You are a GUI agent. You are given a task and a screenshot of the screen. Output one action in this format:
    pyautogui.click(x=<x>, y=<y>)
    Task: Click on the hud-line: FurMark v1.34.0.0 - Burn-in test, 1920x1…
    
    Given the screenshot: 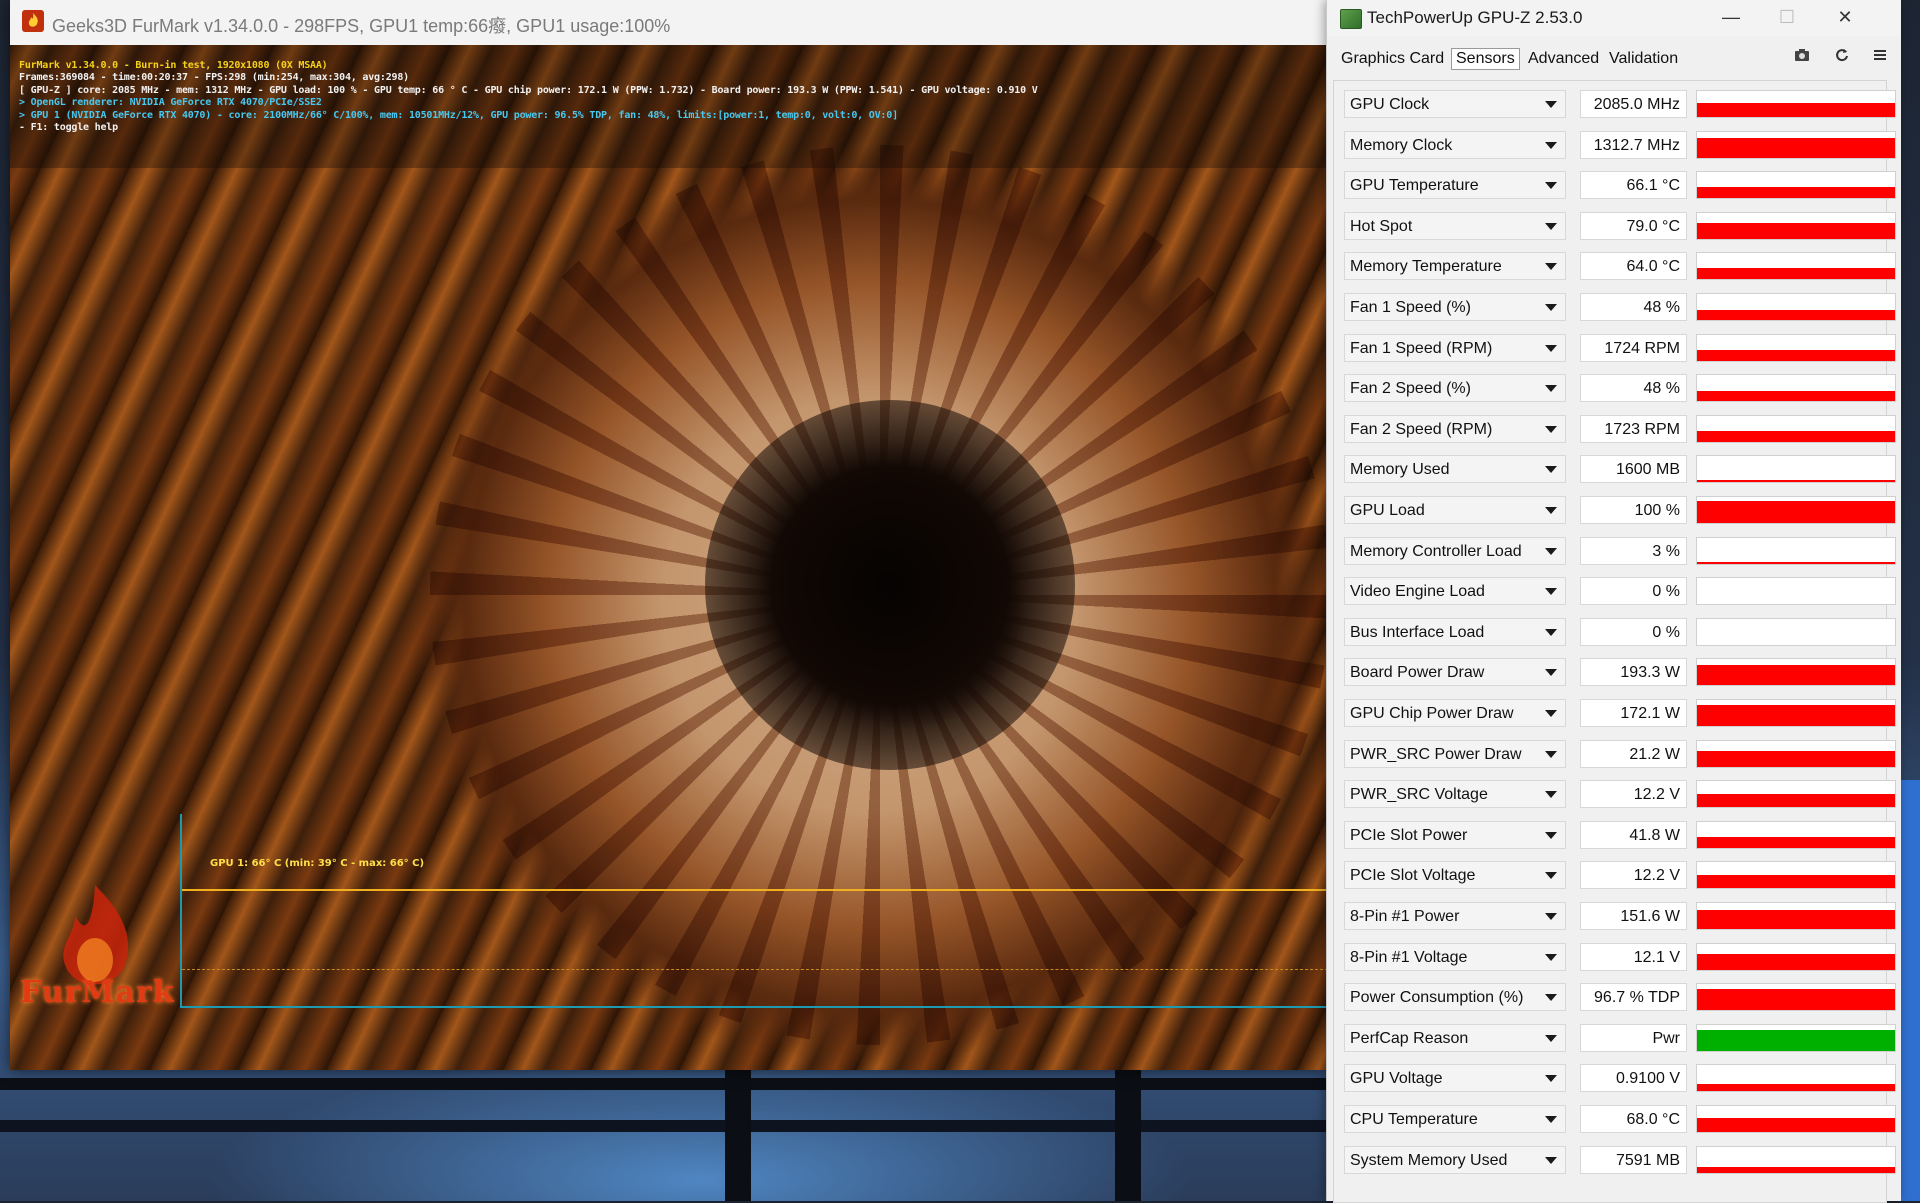 What is the action you would take?
    pyautogui.click(x=173, y=65)
    